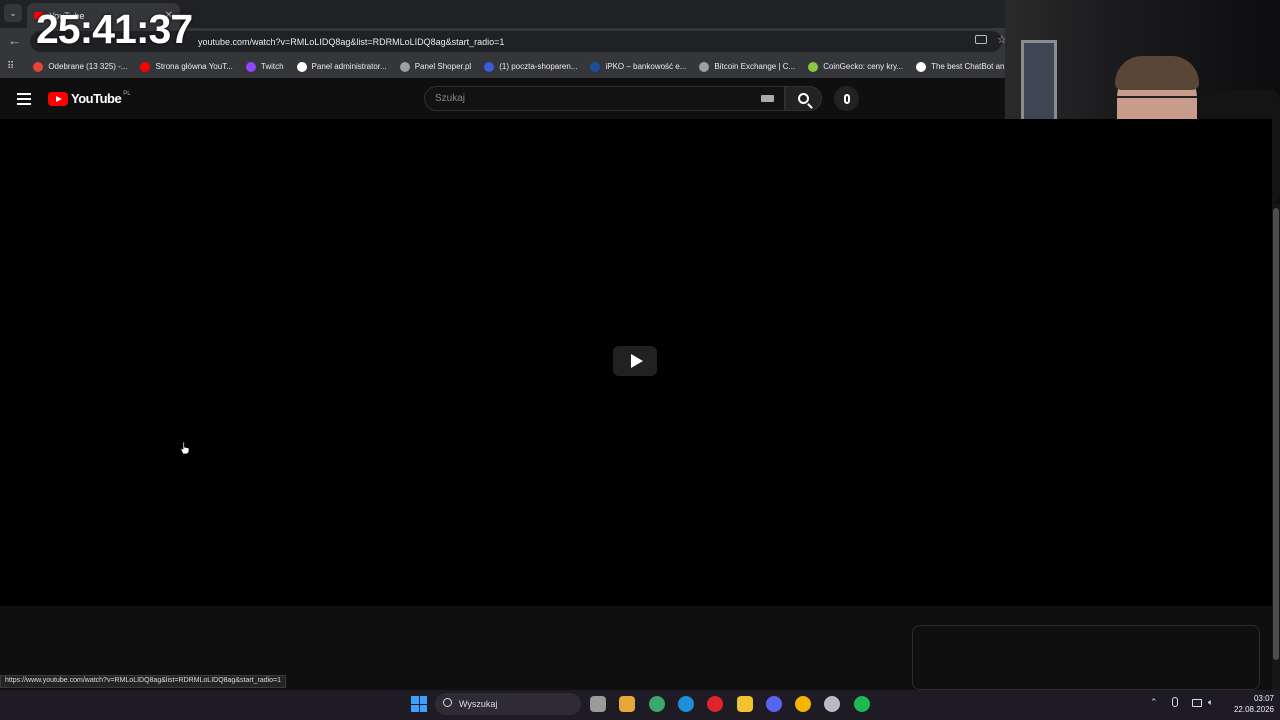 This screenshot has width=1280, height=720. I want to click on bookmark-item: Twitch, so click(264, 66).